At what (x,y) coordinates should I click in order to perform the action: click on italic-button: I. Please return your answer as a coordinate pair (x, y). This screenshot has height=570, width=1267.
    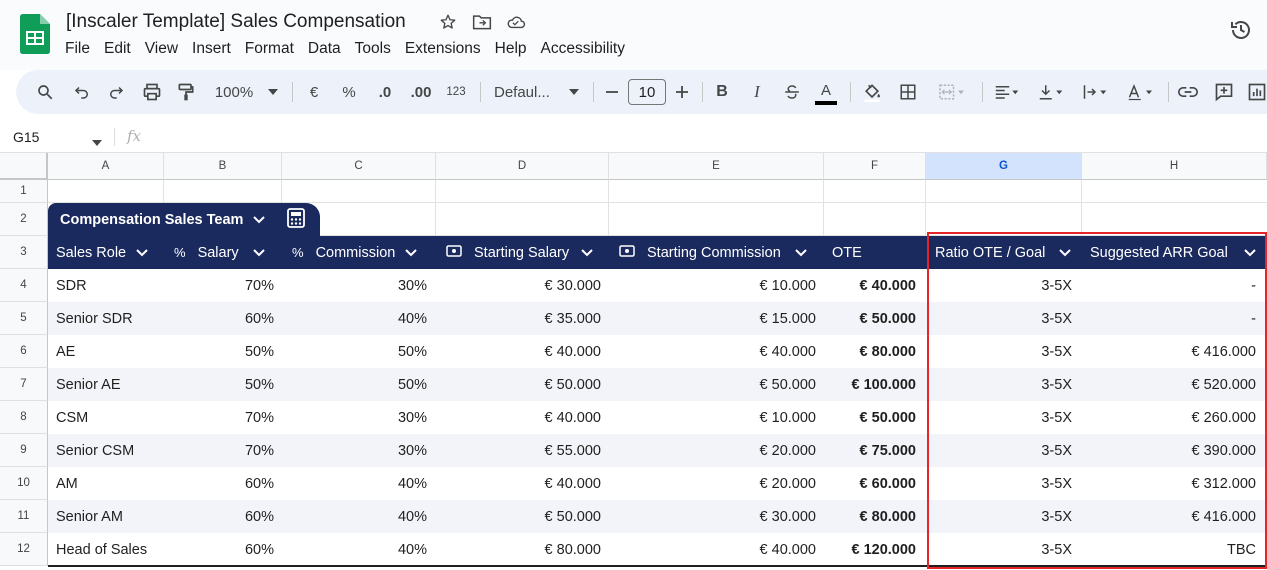
    Looking at the image, I should click on (757, 92).